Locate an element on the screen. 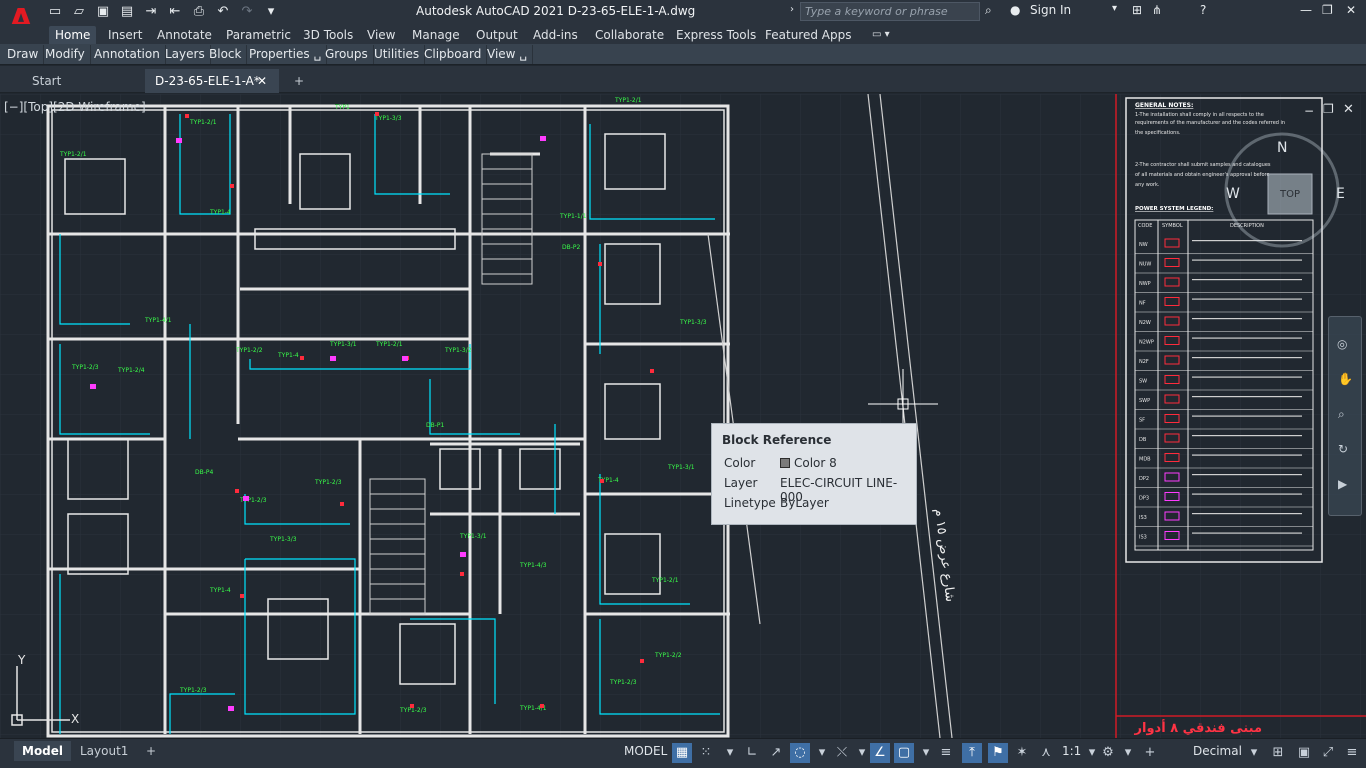 The height and width of the screenshot is (768, 1366). steering-wheel-icon: ◎ is located at coordinates (1342, 344).